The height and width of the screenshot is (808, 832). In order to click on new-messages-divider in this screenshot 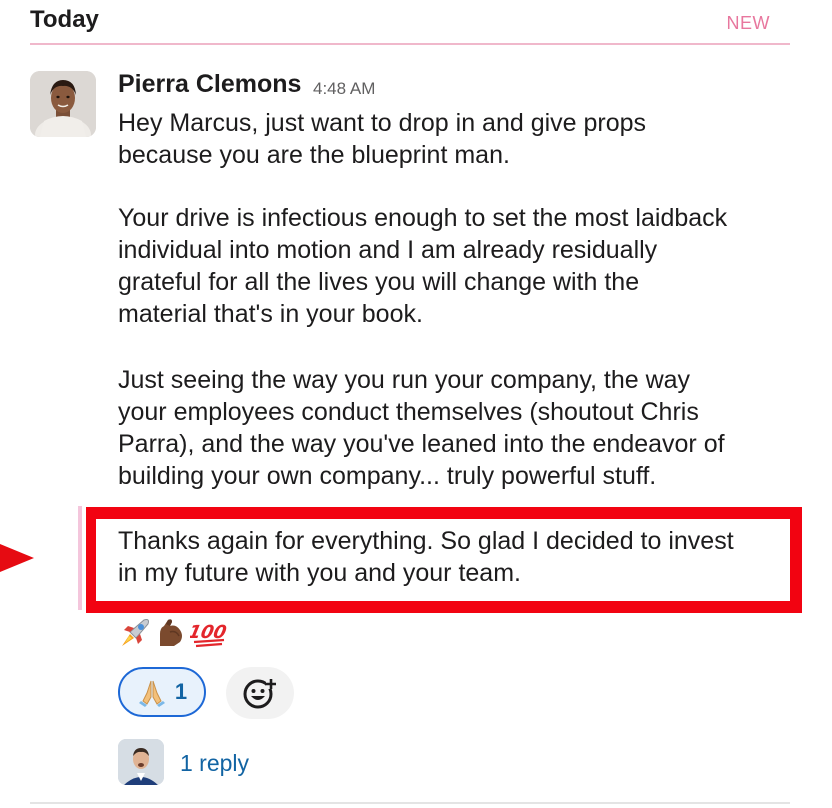, I will do `click(410, 44)`.